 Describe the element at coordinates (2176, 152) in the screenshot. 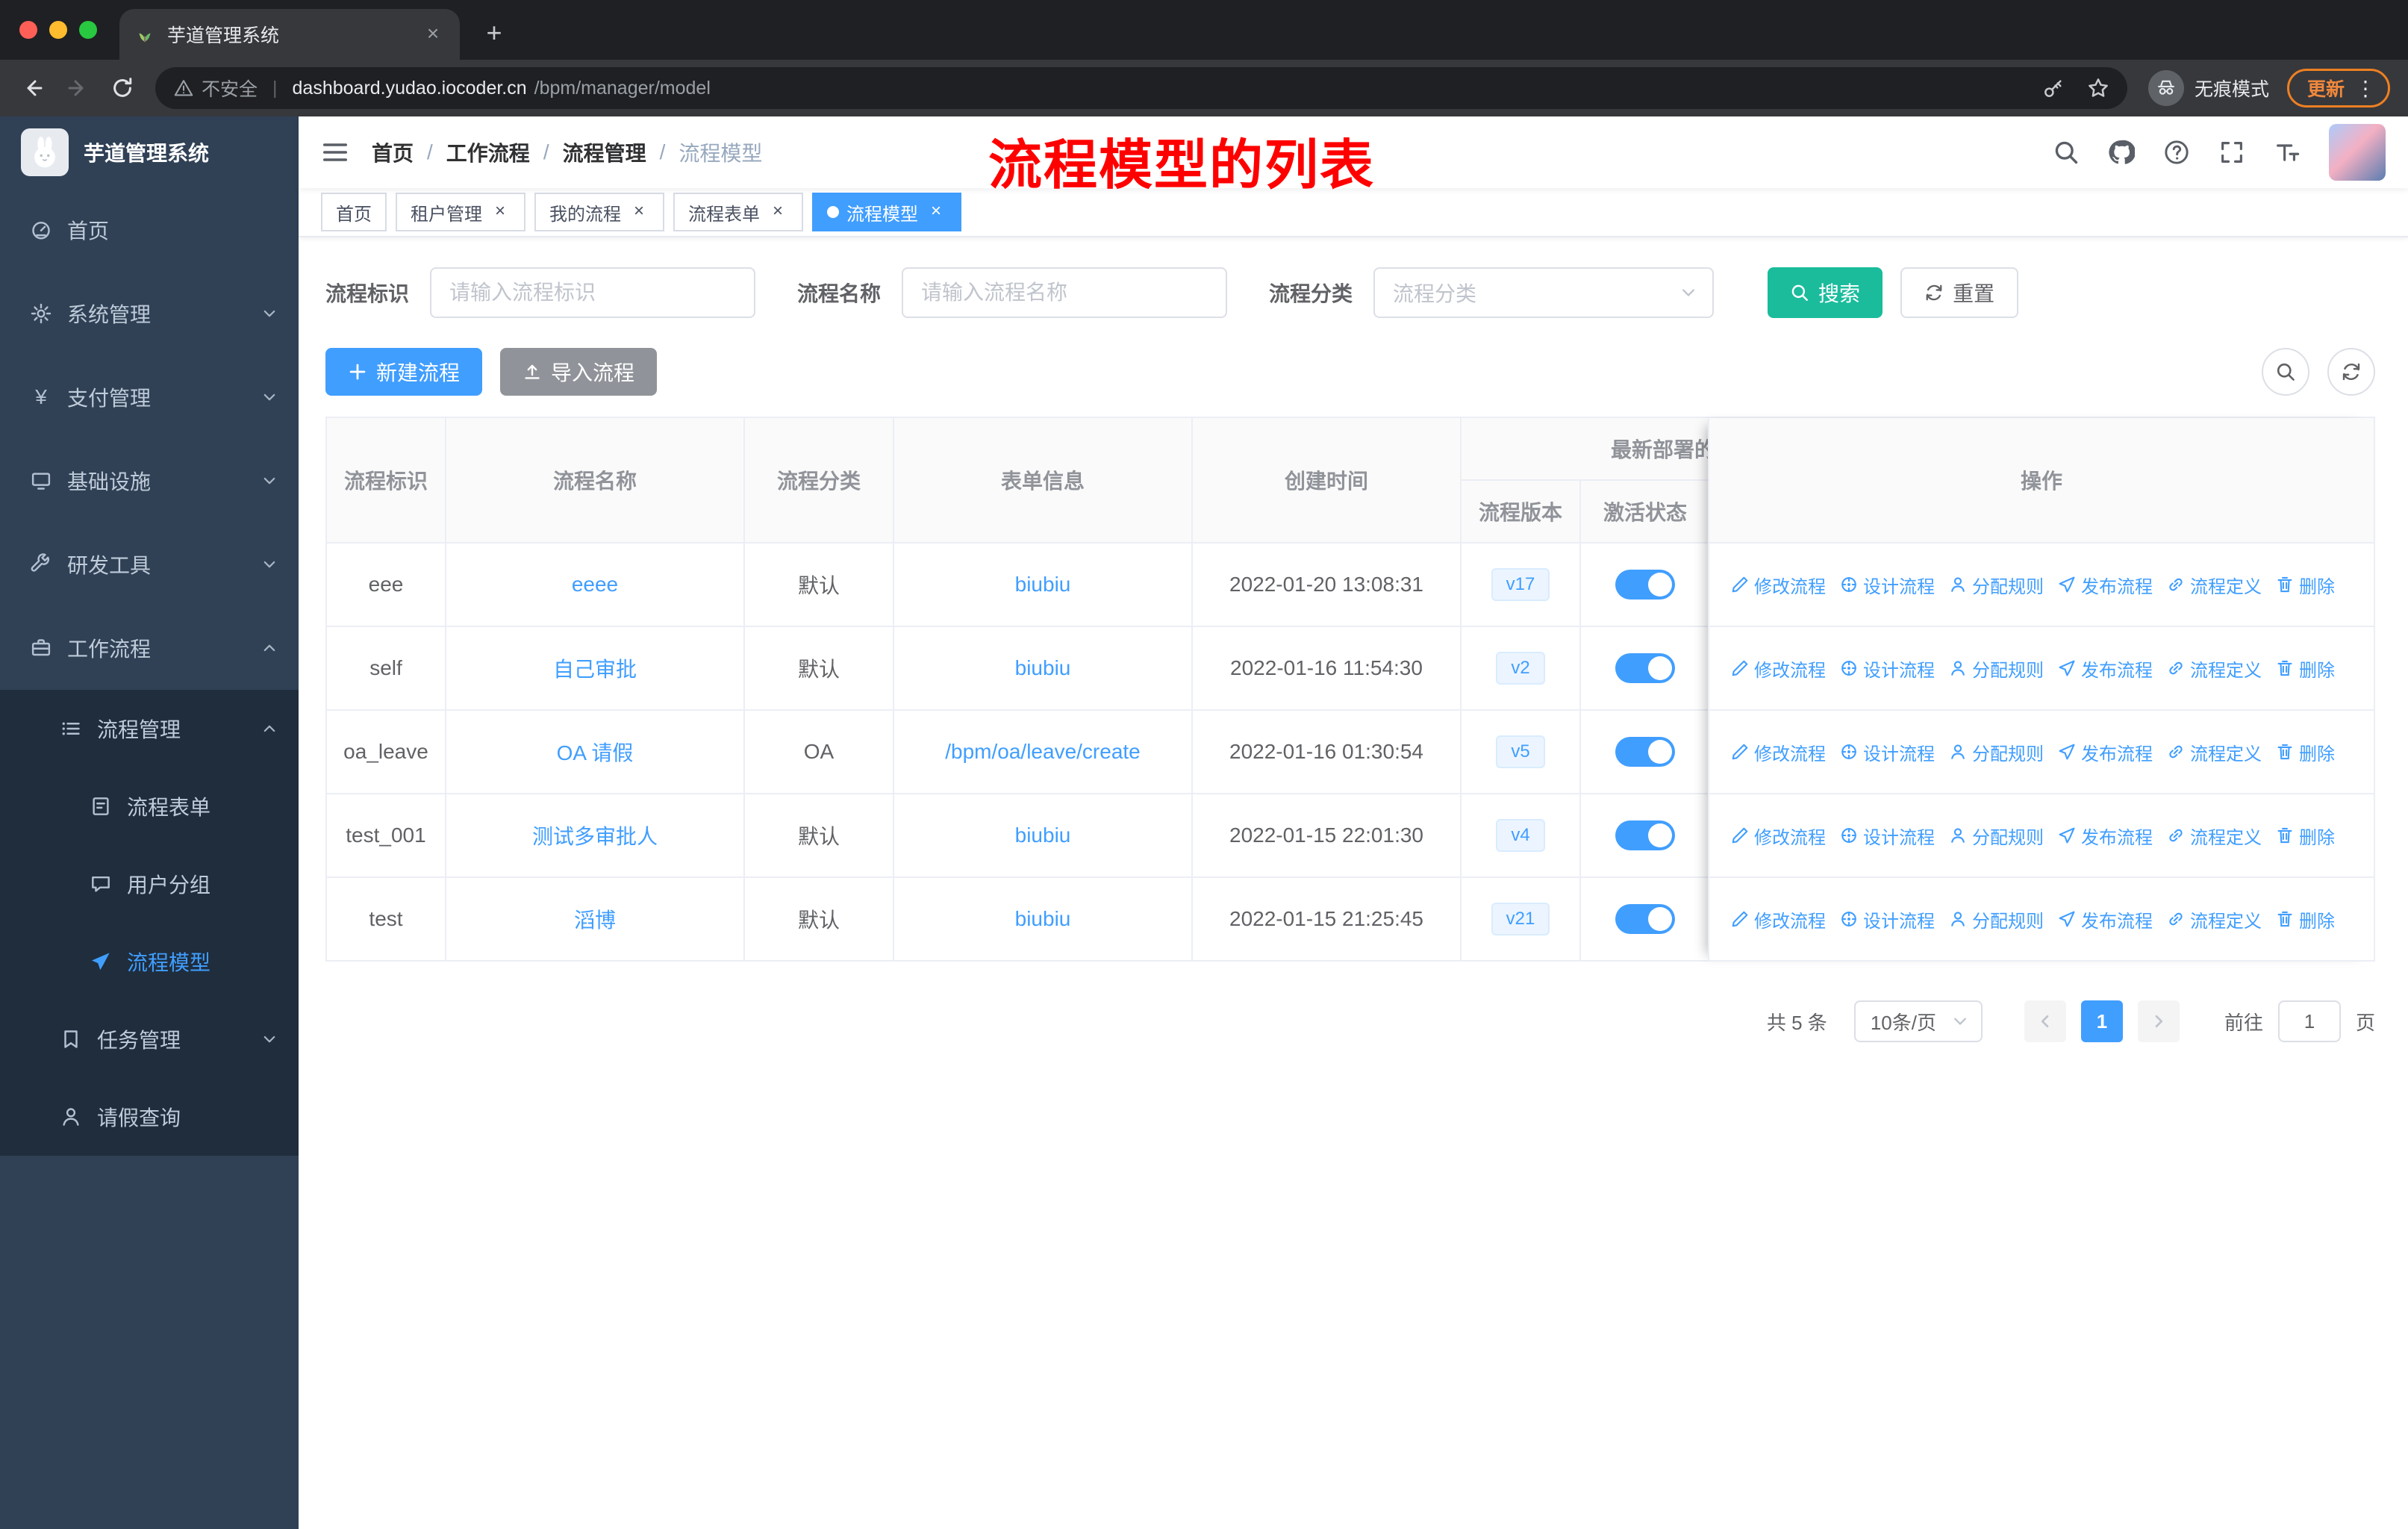

I see `help-icon` at that location.